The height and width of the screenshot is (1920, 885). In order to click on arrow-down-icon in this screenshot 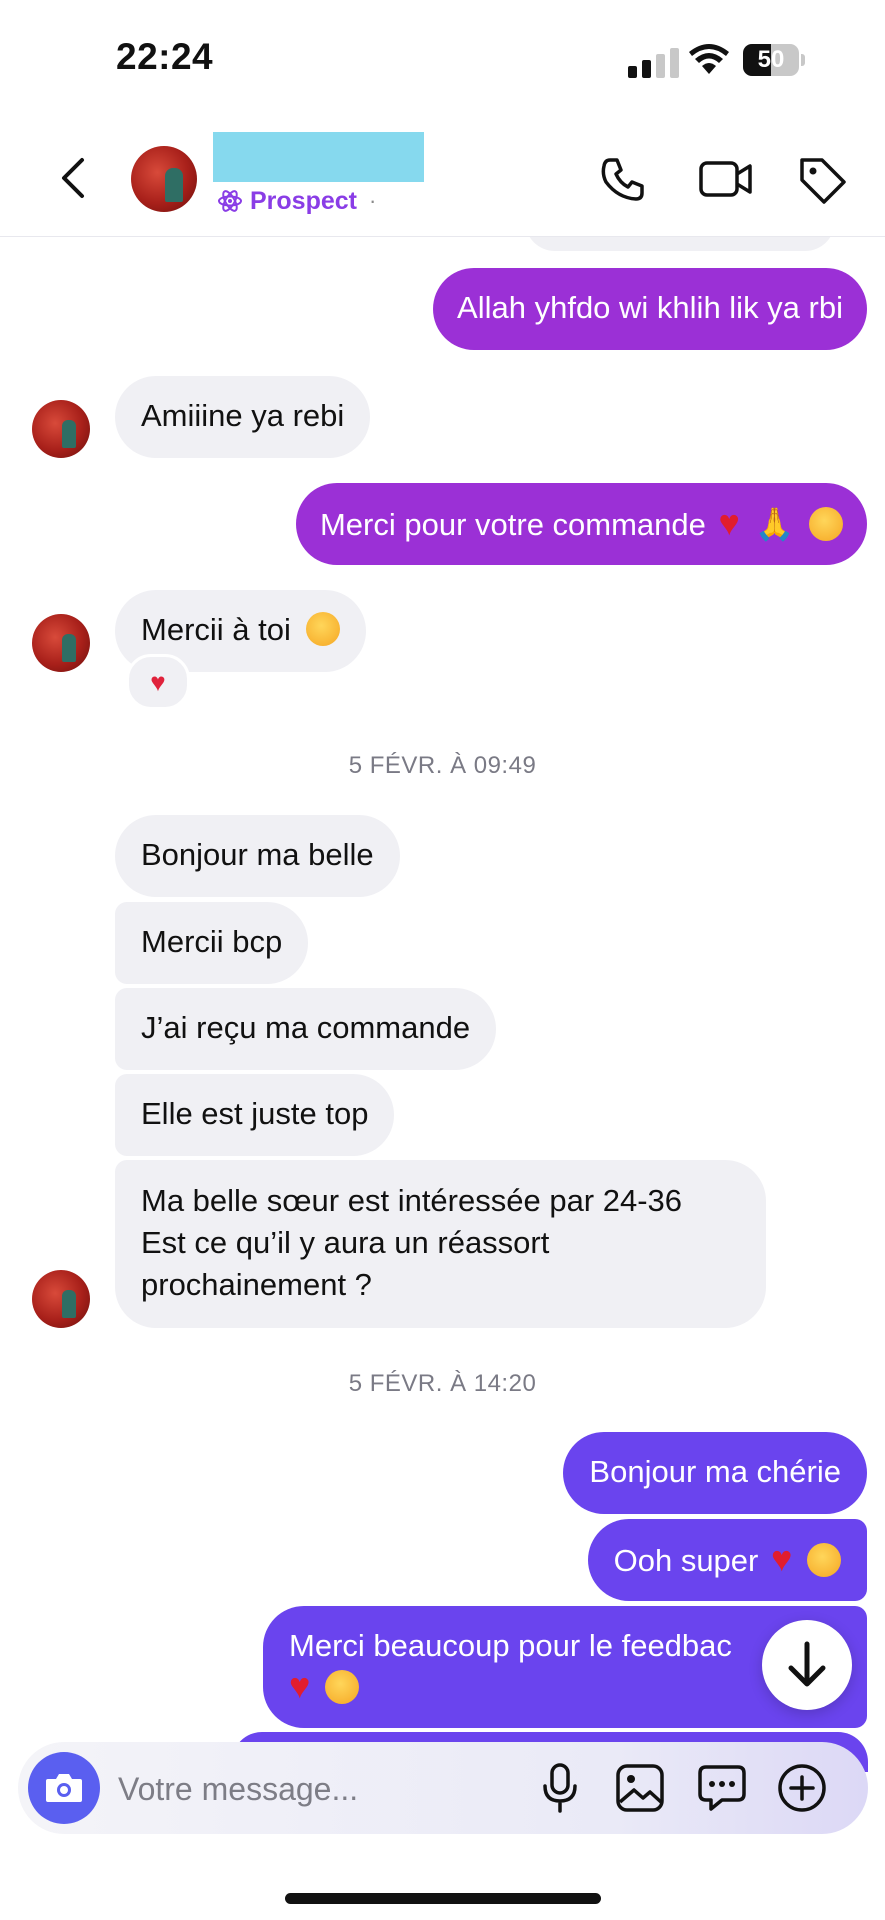, I will do `click(807, 1664)`.